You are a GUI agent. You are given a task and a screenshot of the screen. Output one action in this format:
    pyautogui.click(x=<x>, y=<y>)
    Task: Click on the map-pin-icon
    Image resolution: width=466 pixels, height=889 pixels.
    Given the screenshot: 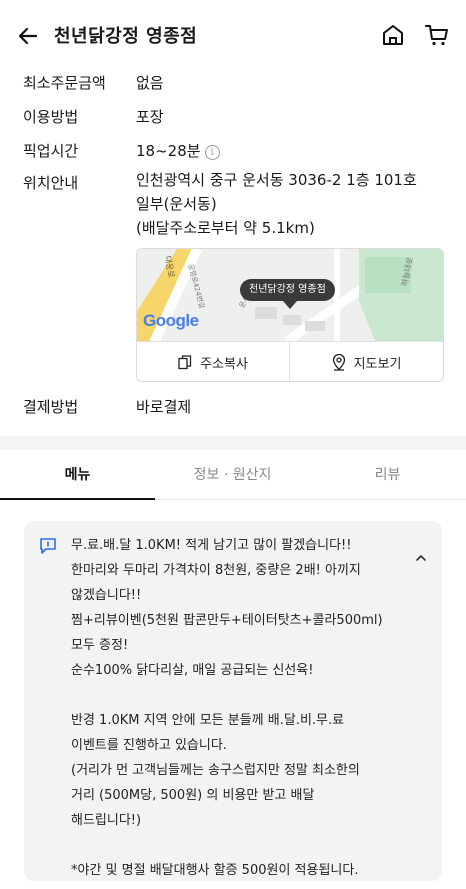 What is the action you would take?
    pyautogui.click(x=290, y=305)
    